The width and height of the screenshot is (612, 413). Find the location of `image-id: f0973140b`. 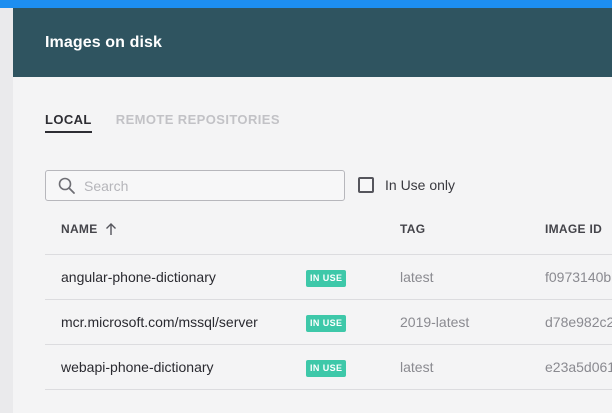

image-id: f0973140b is located at coordinates (578, 277).